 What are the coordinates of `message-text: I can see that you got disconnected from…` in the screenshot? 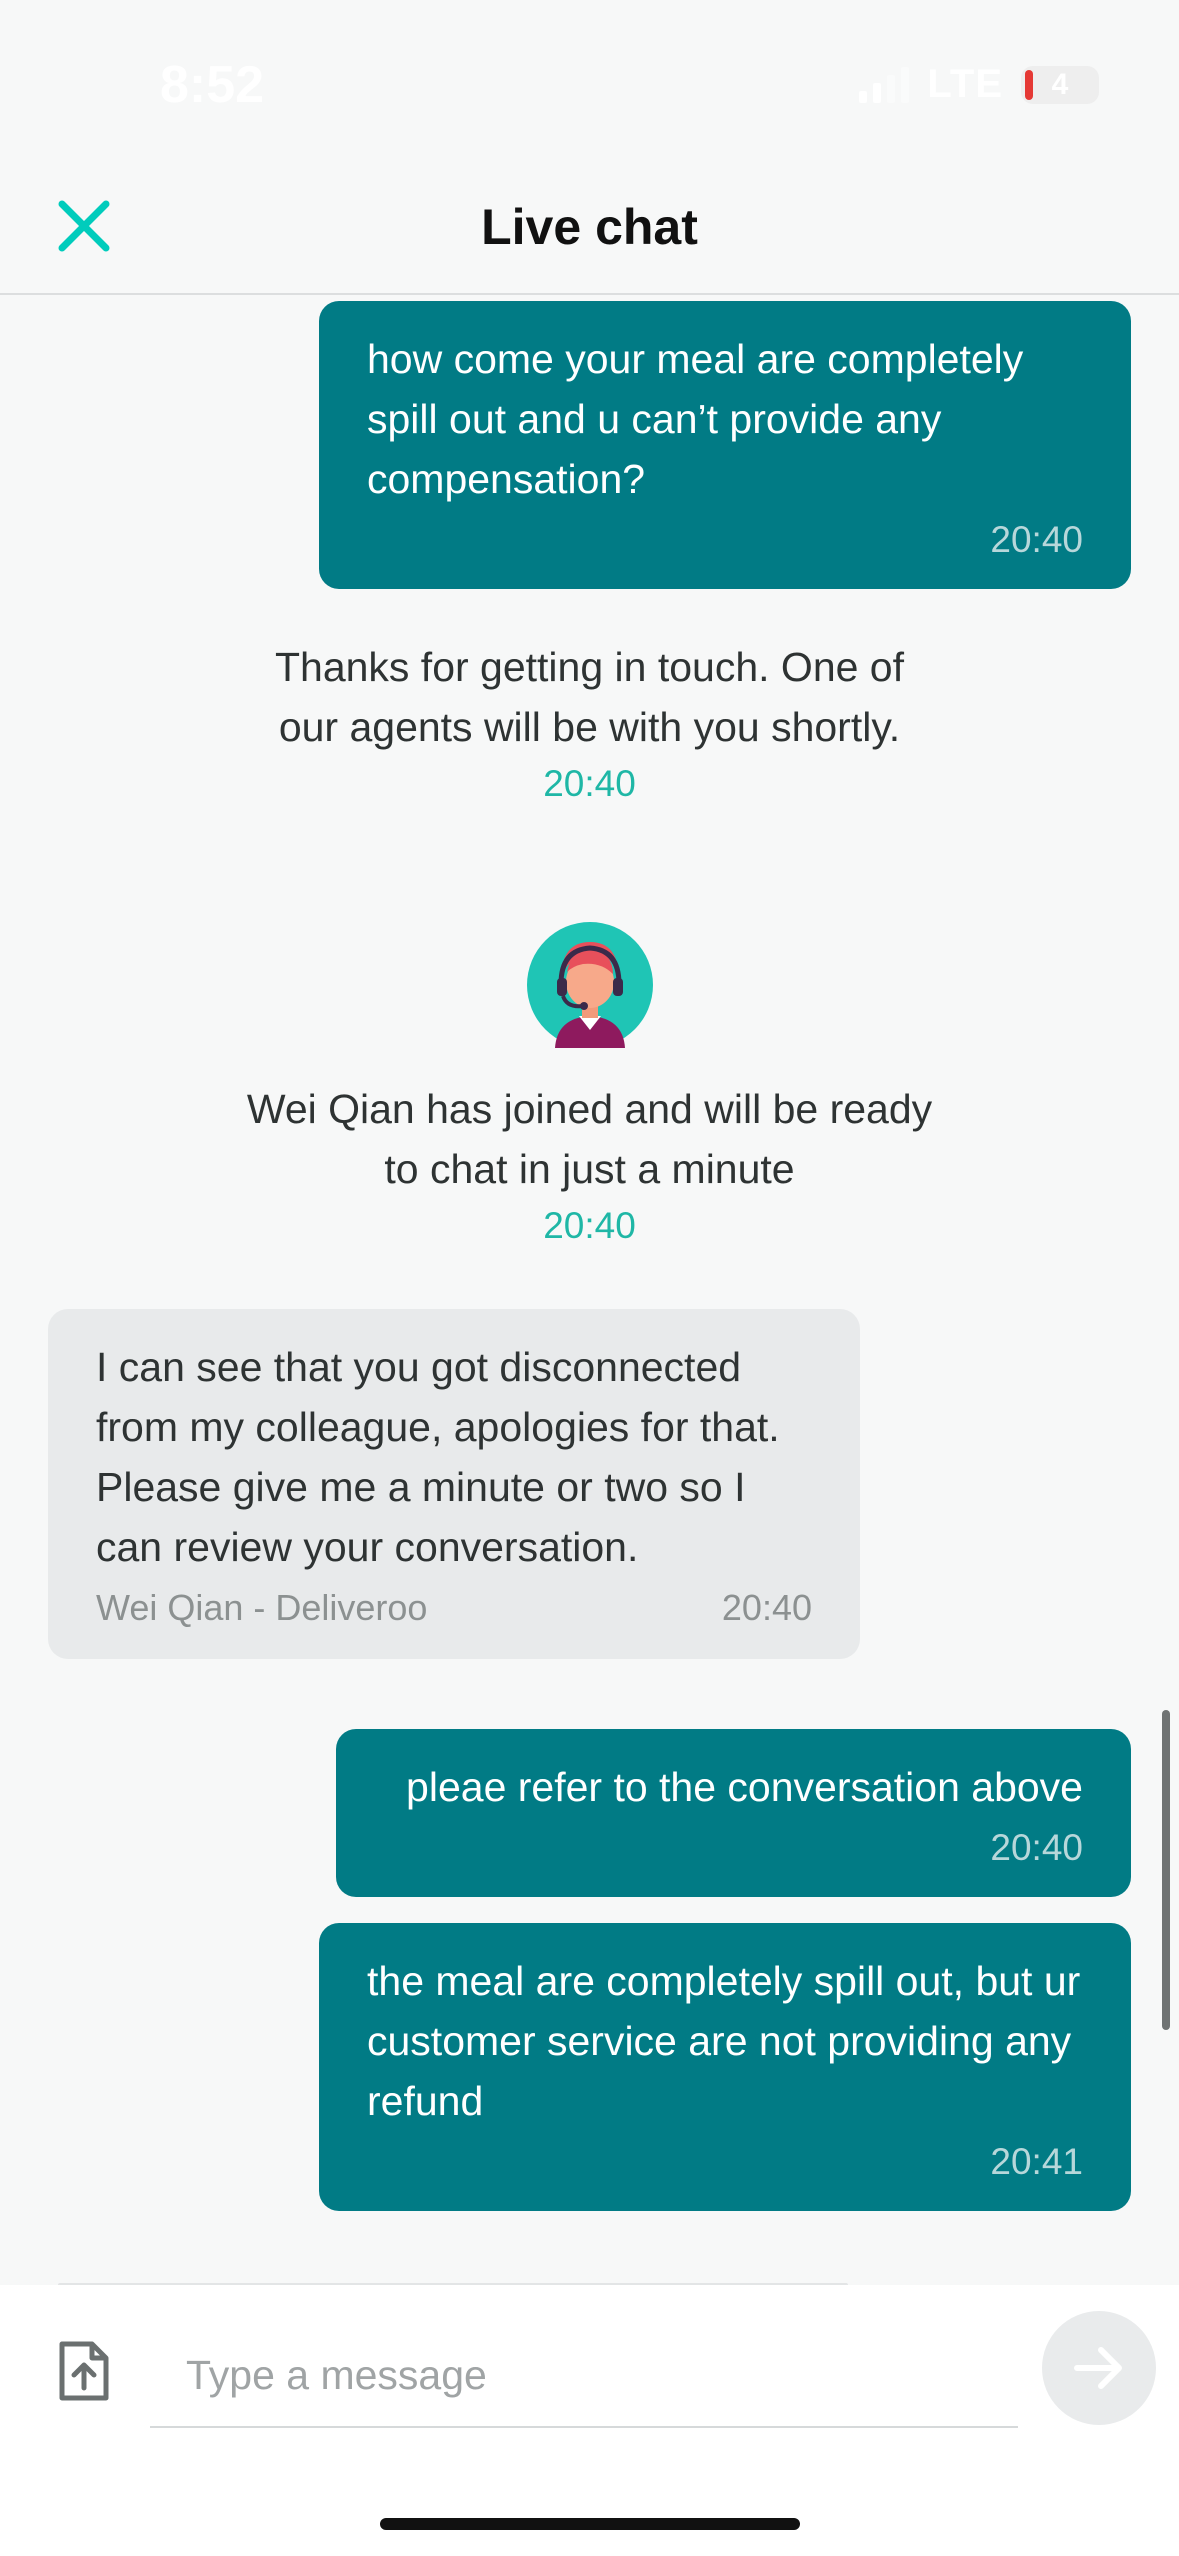 It's located at (438, 1457).